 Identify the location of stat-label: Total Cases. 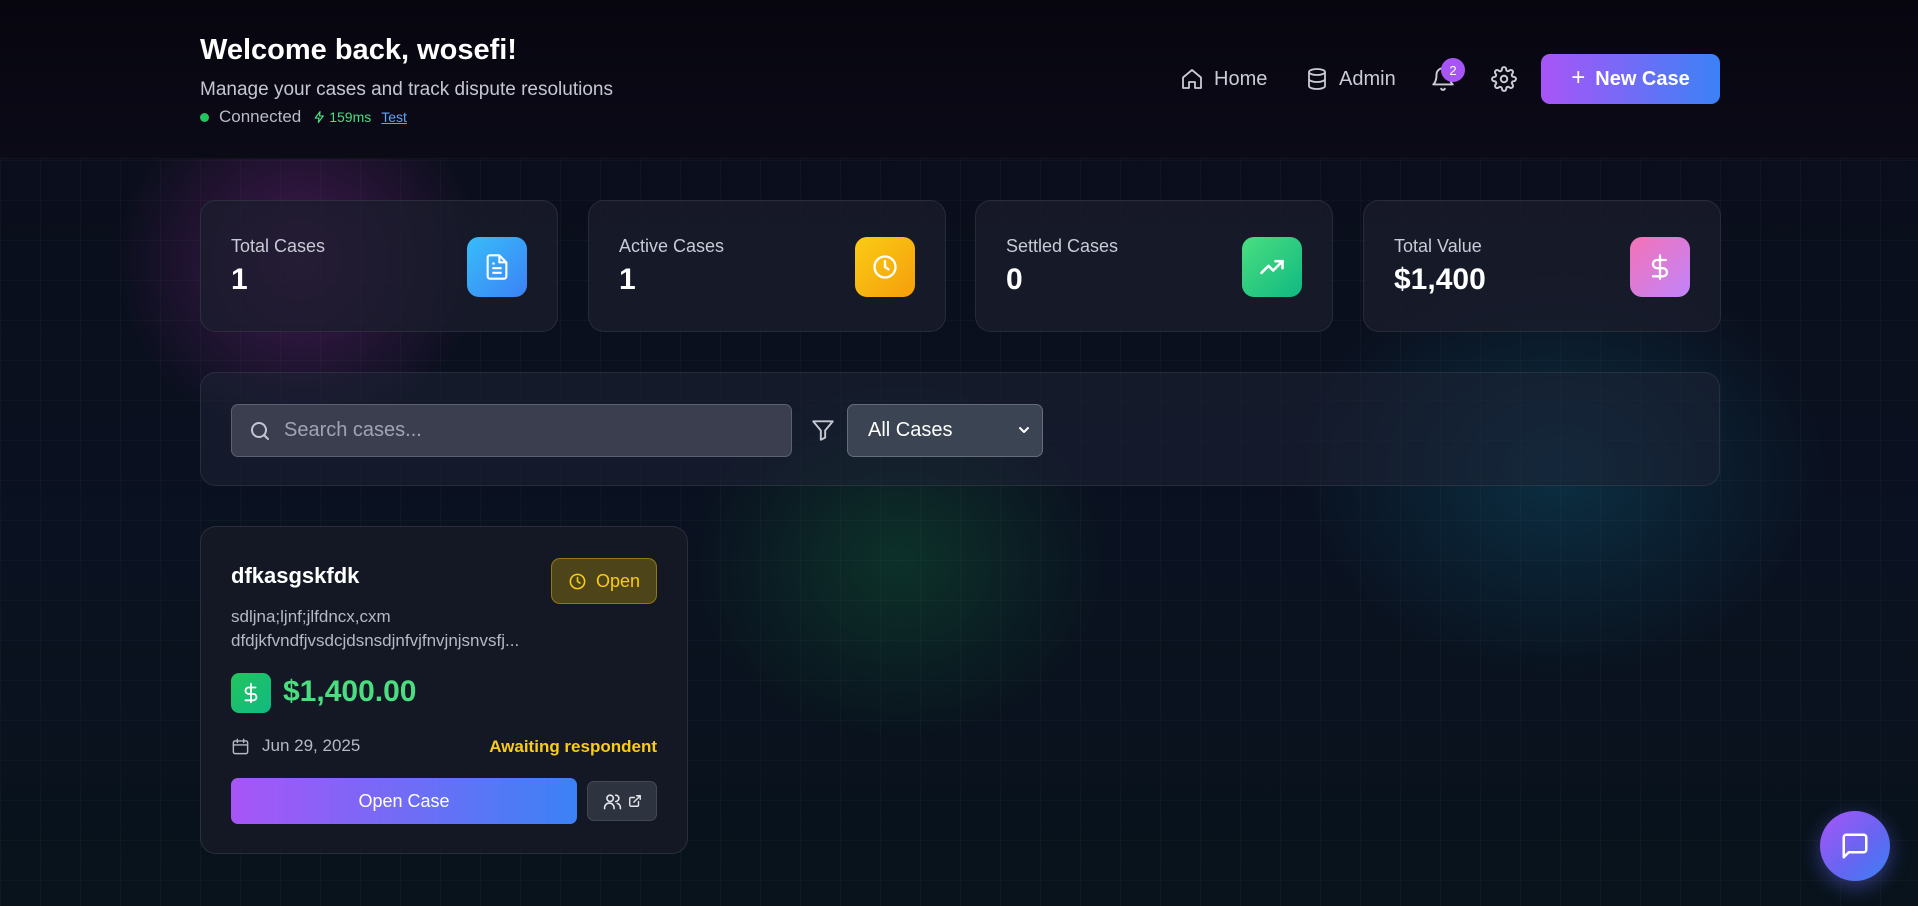
(278, 246).